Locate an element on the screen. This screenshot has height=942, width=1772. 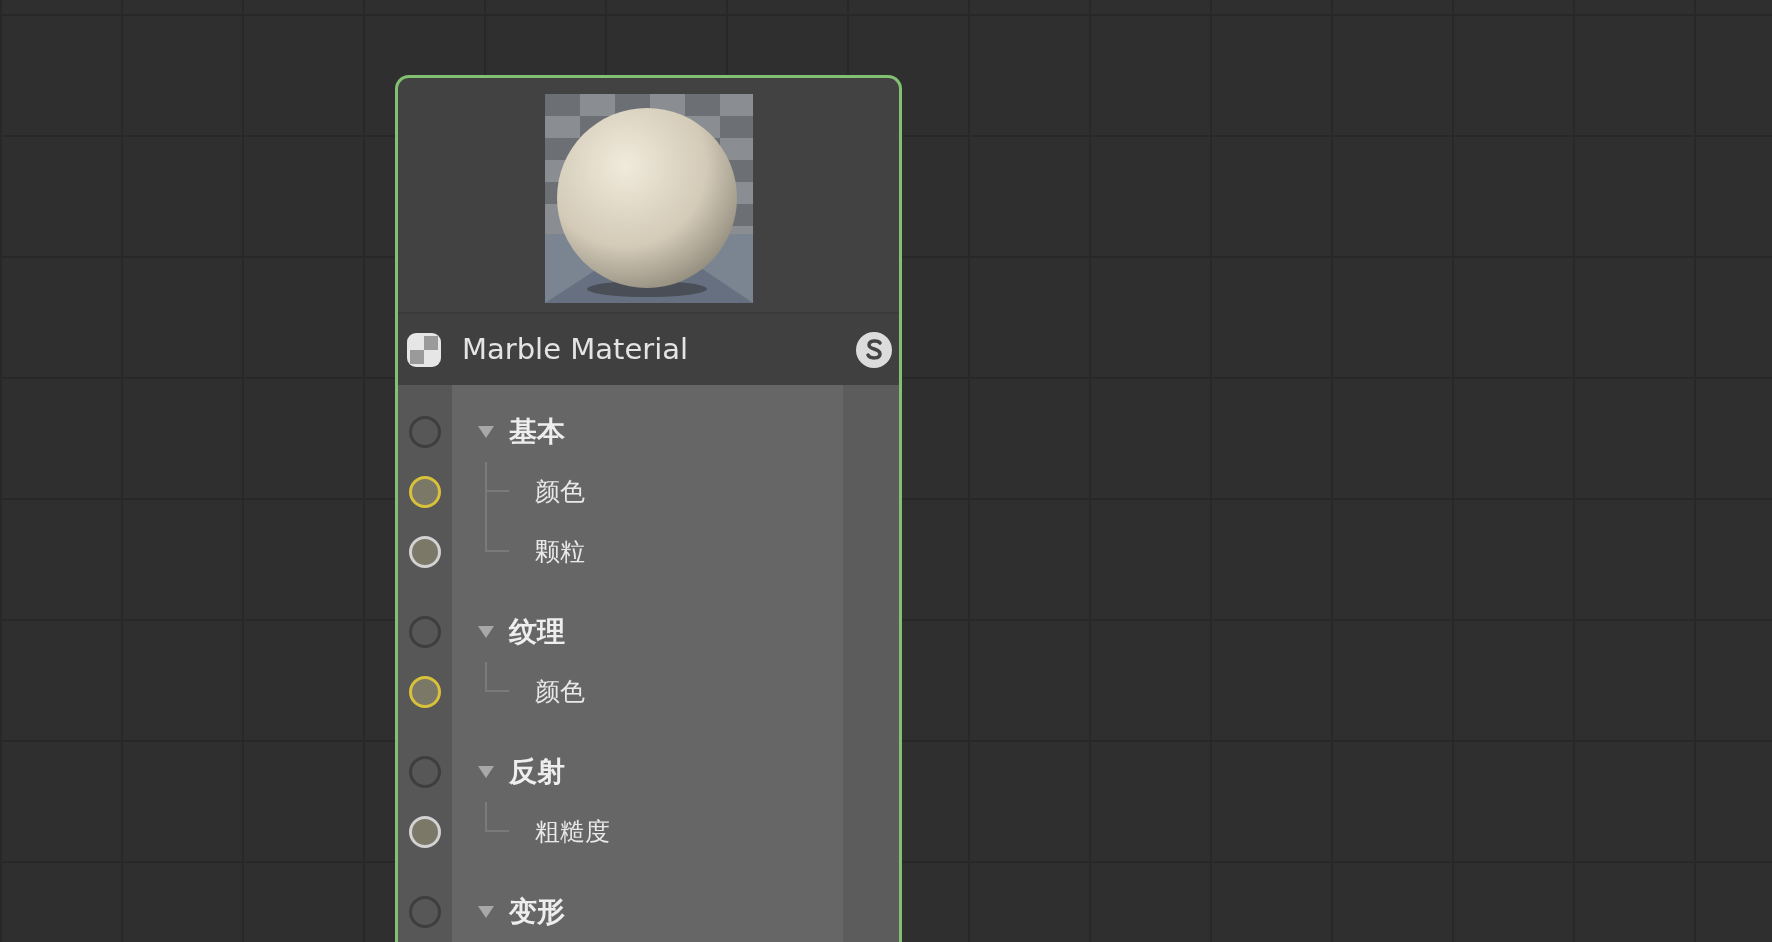
group-label: 纹理 is located at coordinates (537, 632).